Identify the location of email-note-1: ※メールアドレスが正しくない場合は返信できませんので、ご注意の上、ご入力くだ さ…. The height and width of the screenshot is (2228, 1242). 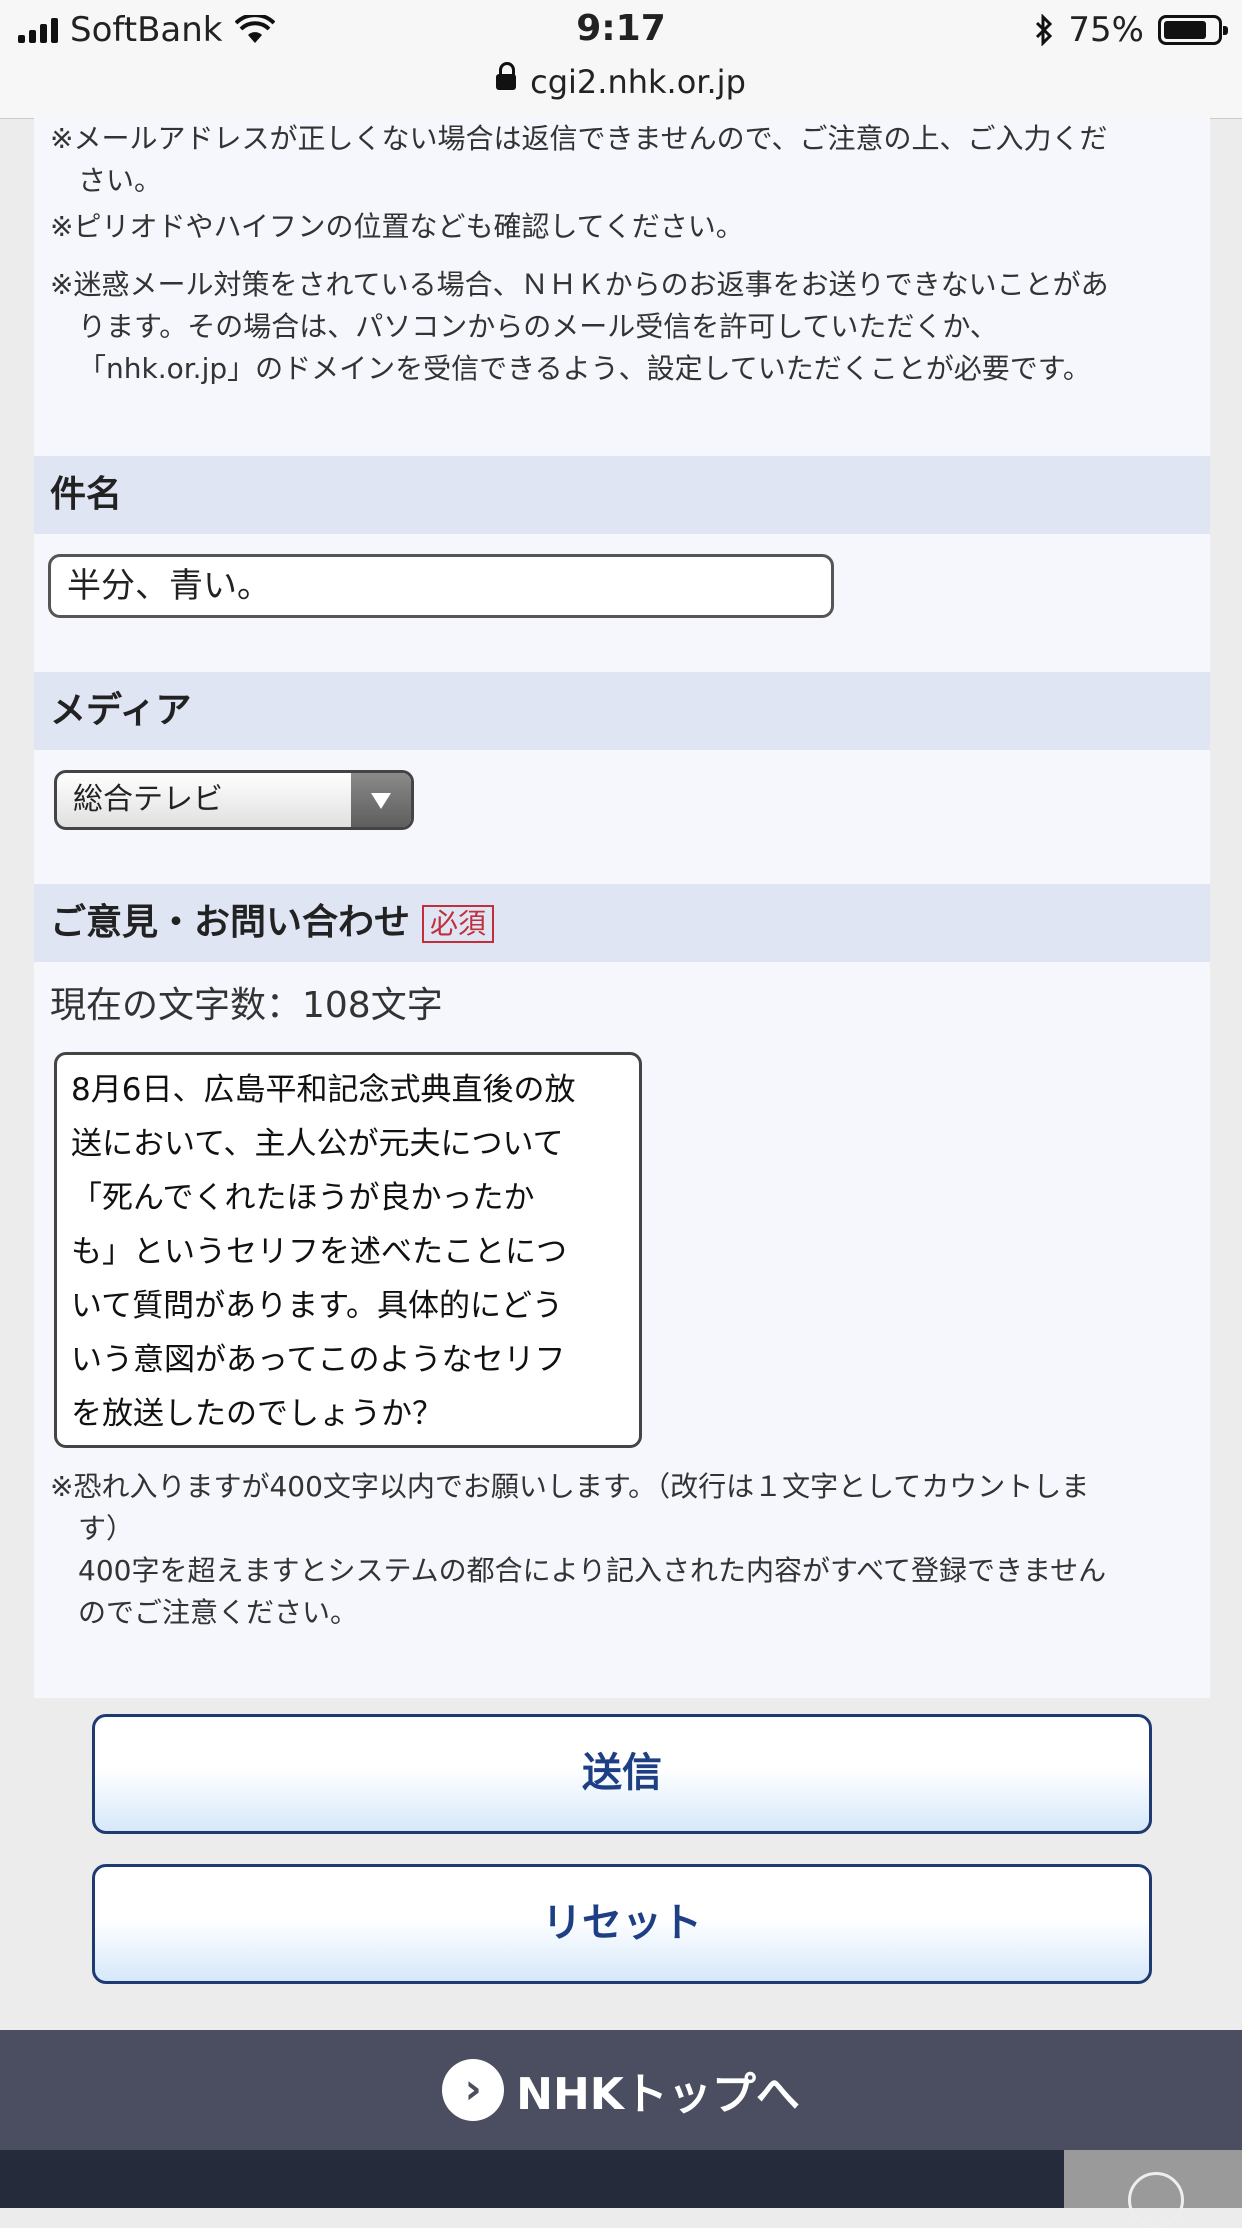
(579, 160).